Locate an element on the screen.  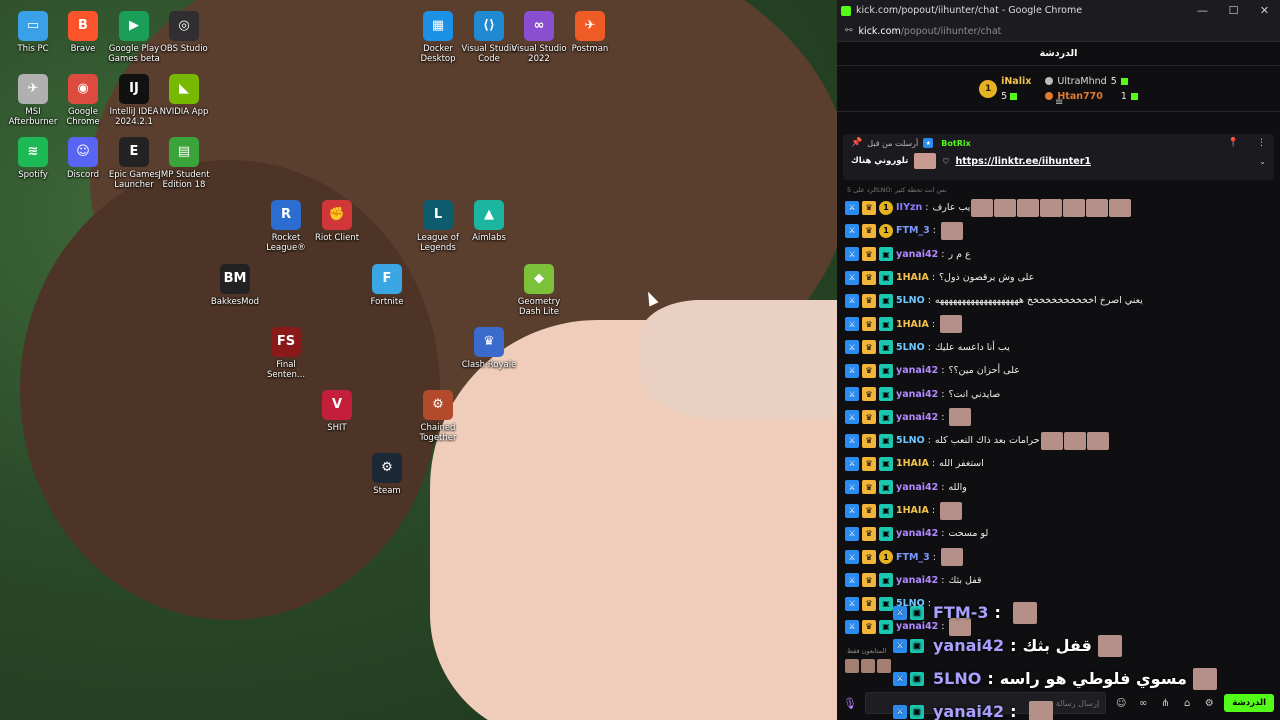
chat-message: ⚔ ♛ ▣ yanai42: والله is located at coordinates (1060, 487).